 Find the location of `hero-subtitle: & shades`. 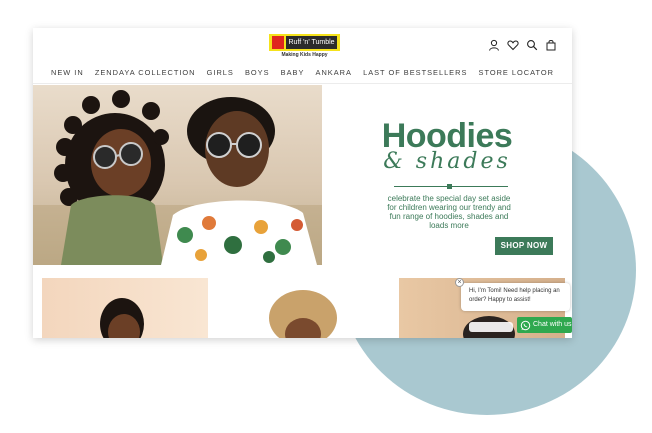

hero-subtitle: & shades is located at coordinates (447, 161).